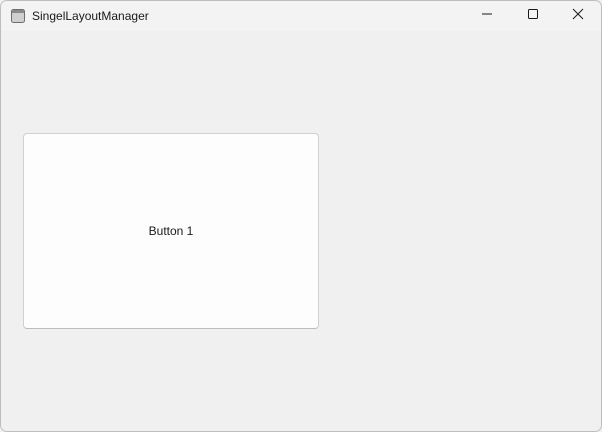 The width and height of the screenshot is (602, 432). Describe the element at coordinates (18, 16) in the screenshot. I see `window-app-icon` at that location.